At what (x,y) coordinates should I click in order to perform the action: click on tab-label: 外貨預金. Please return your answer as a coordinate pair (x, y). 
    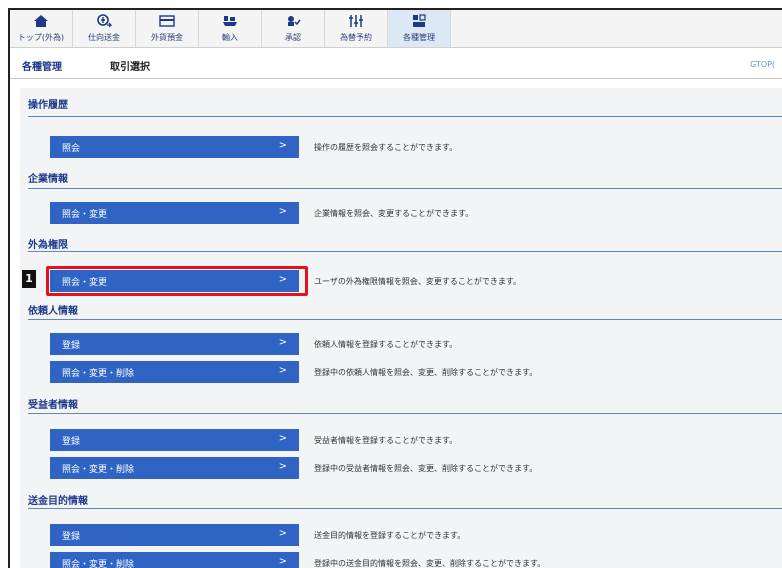
    Looking at the image, I should click on (167, 37).